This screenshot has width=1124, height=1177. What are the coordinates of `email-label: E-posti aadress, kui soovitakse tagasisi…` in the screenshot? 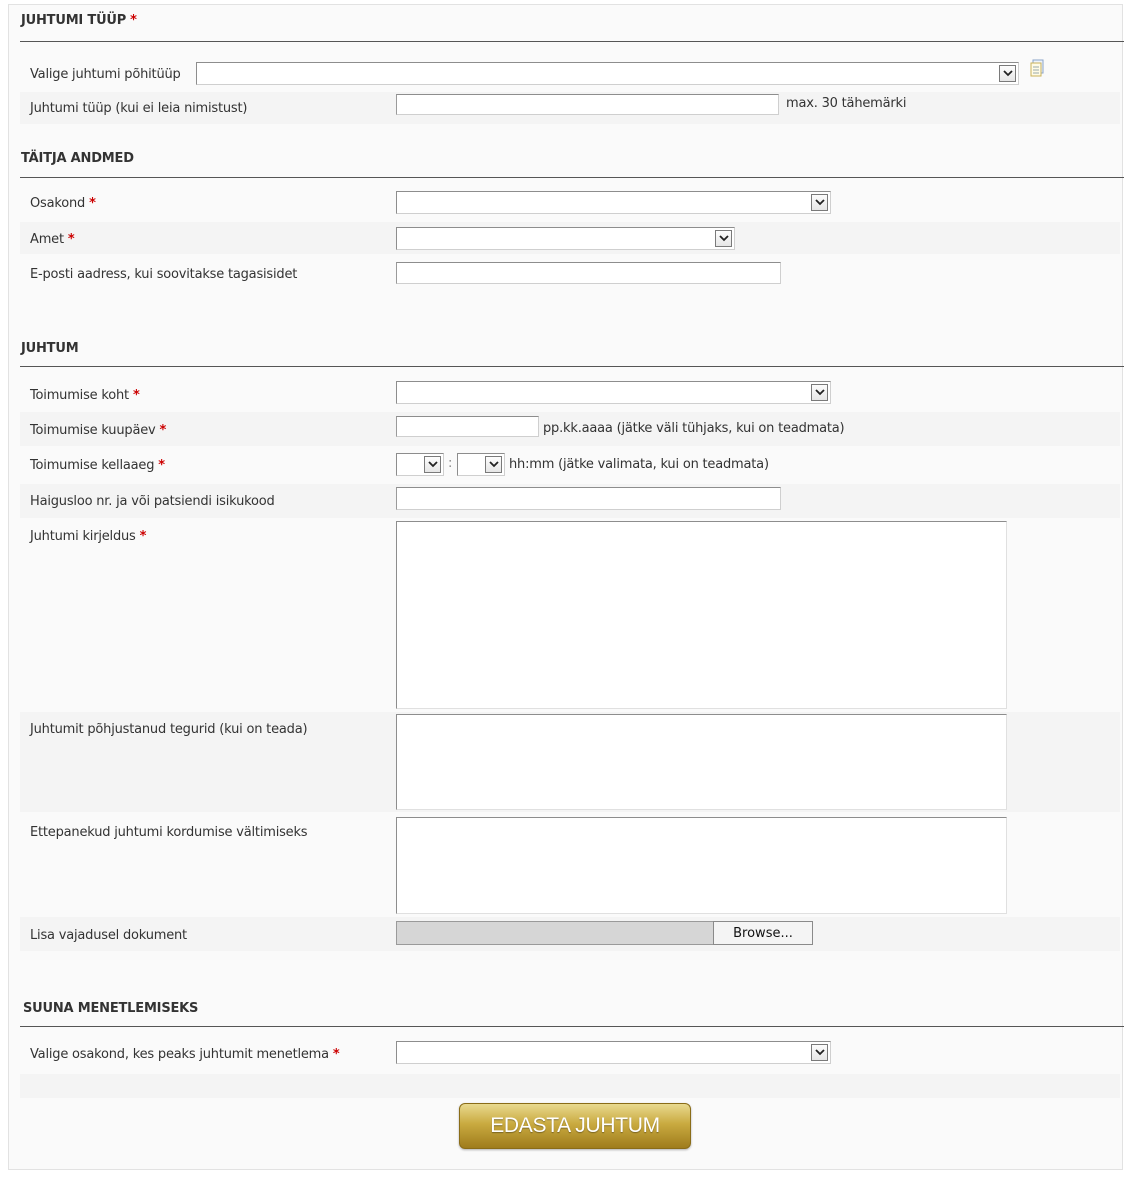 It's located at (164, 274).